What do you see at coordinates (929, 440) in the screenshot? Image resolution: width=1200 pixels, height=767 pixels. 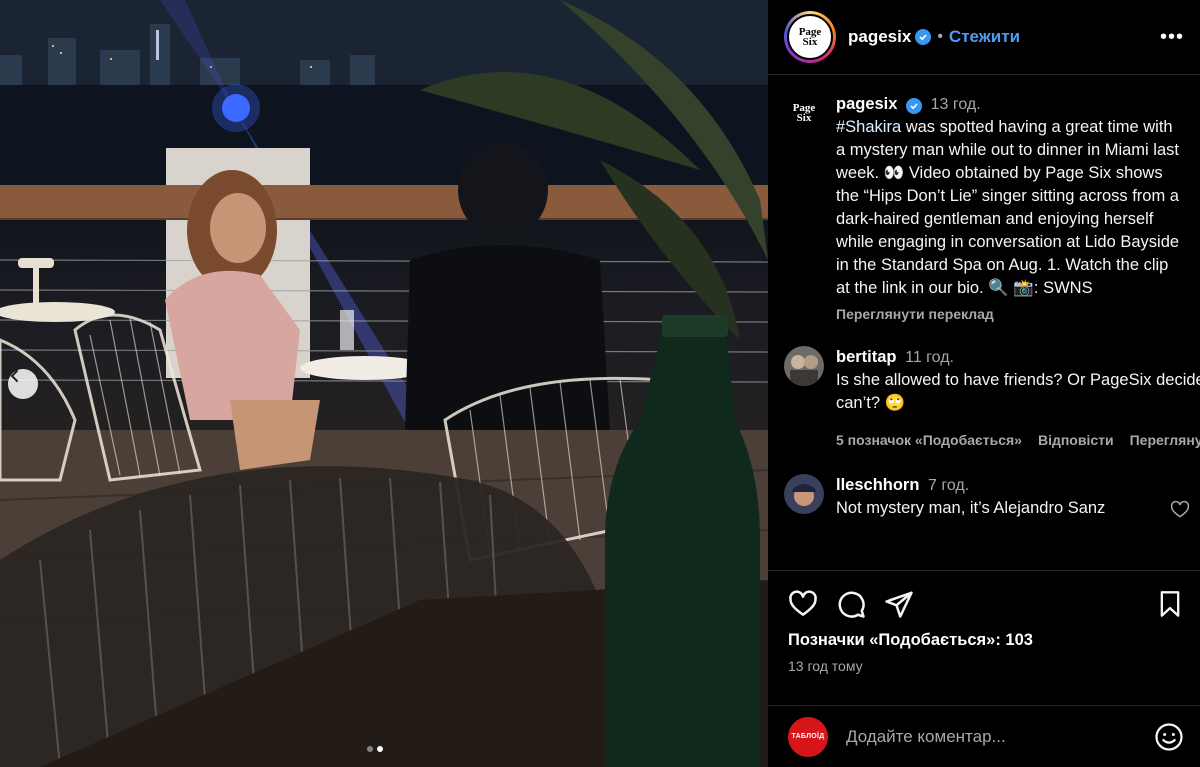 I see `comment-likes: 5 позначок «Подобається»` at bounding box center [929, 440].